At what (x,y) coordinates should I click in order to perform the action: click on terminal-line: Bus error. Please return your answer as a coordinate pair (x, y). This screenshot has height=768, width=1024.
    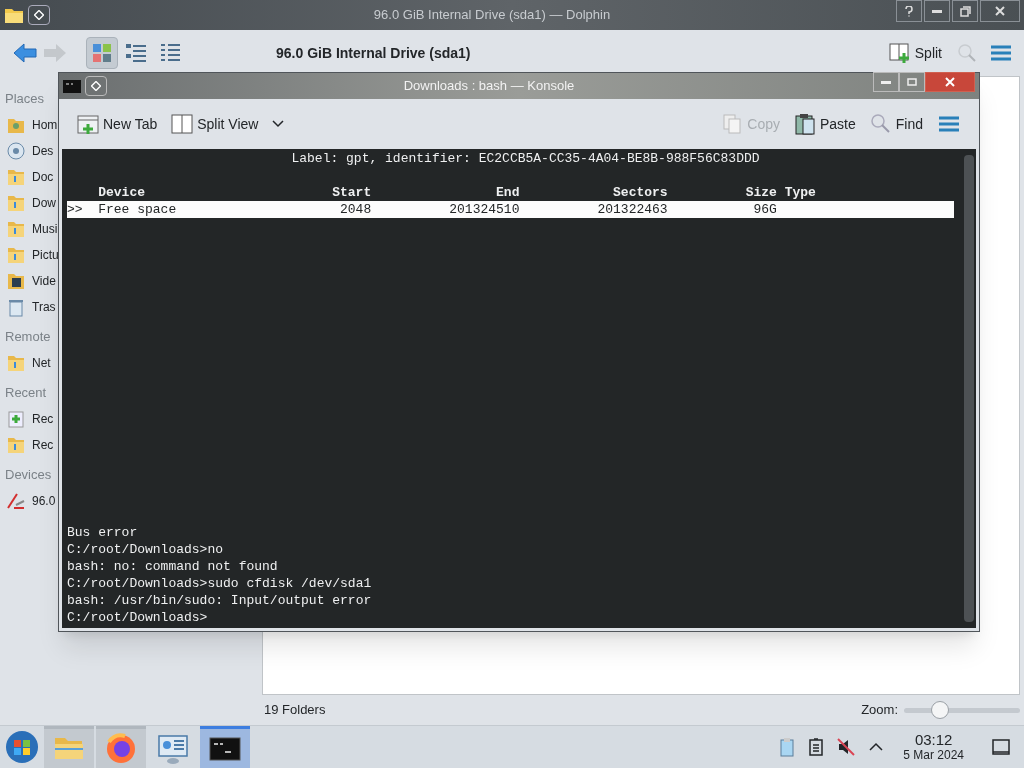
    Looking at the image, I should click on (103, 532).